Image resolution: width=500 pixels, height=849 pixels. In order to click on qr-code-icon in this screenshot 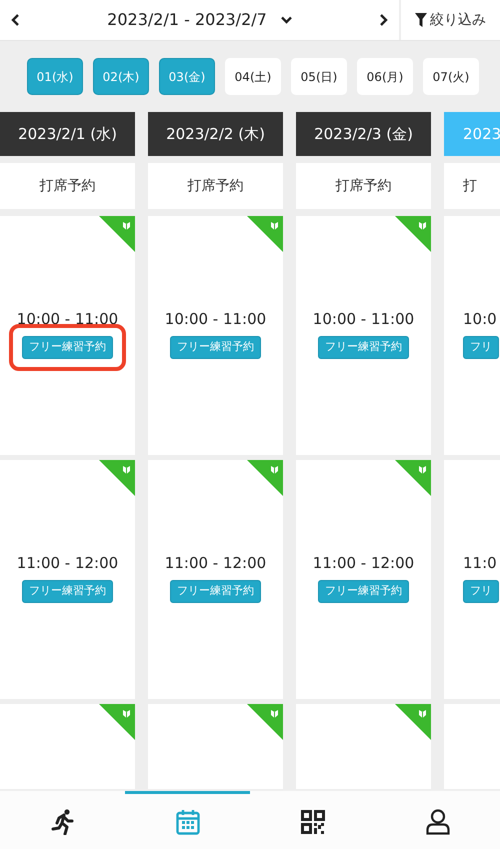, I will do `click(312, 822)`.